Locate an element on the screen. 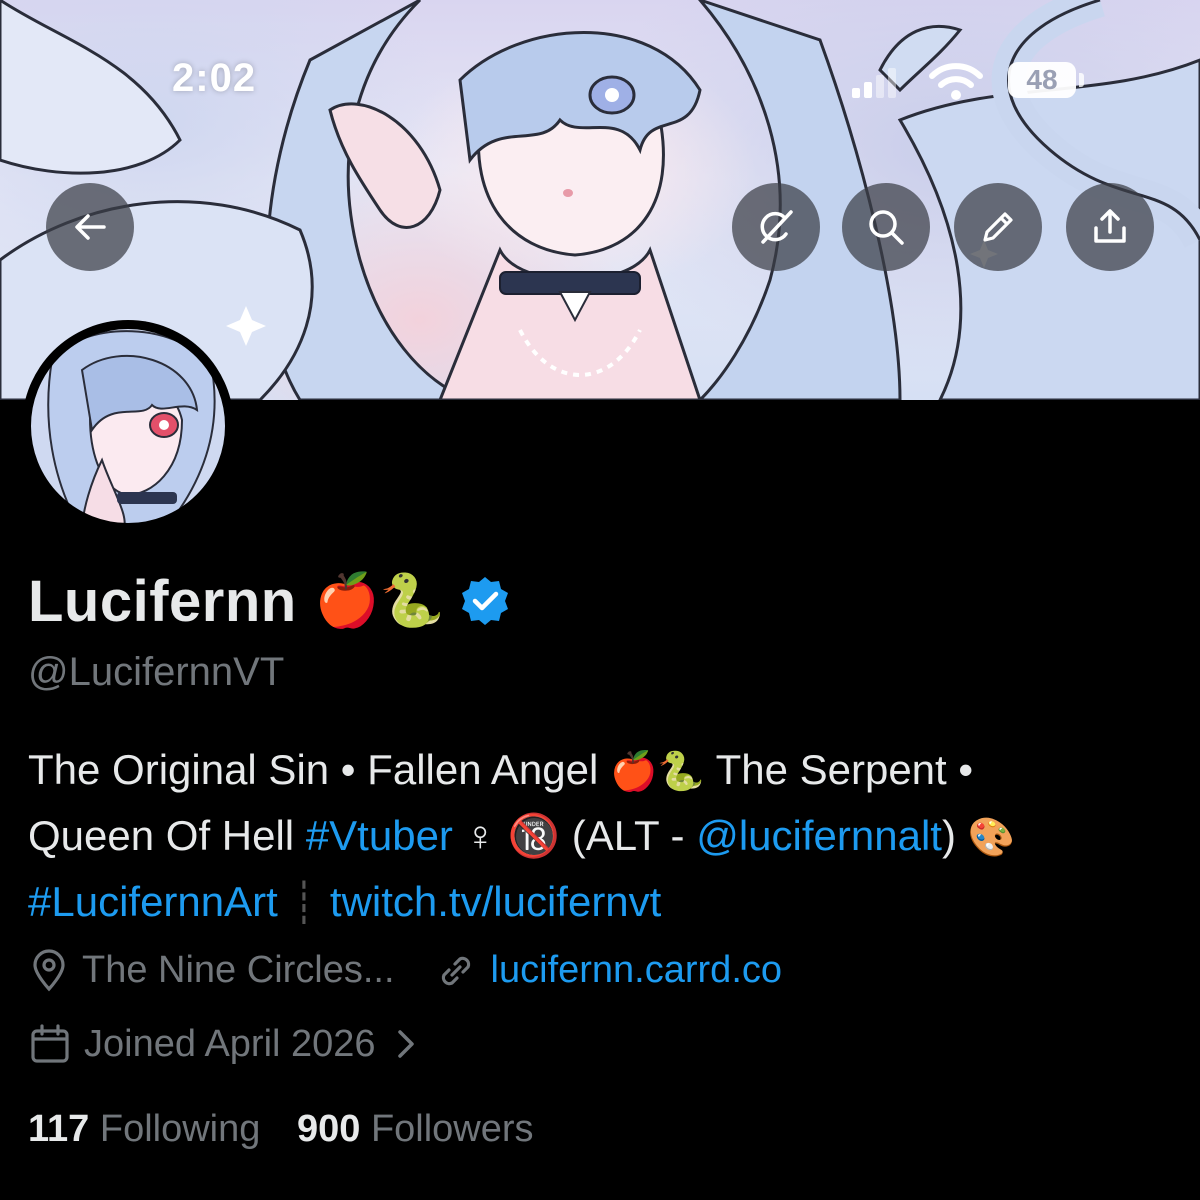  status-time: 2:02 is located at coordinates (214, 78).